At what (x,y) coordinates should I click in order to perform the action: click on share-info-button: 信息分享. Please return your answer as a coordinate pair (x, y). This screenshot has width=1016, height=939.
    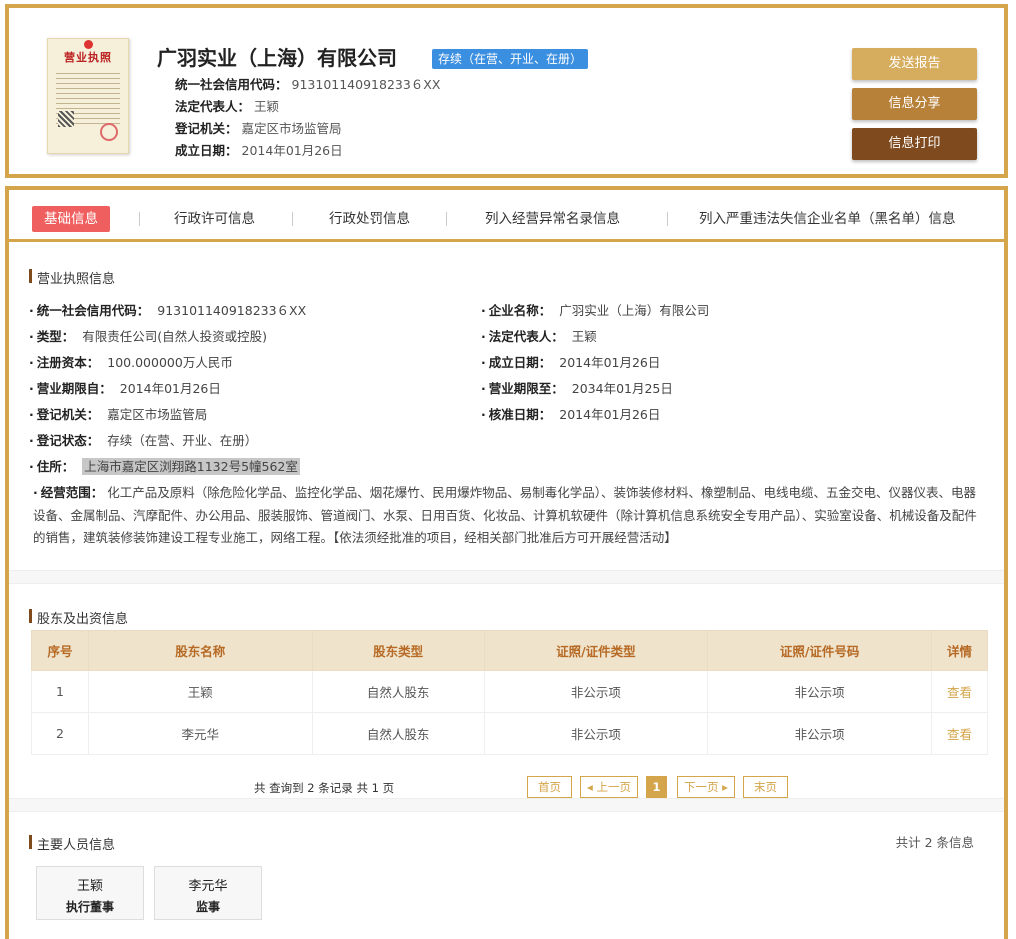
    Looking at the image, I should click on (914, 104).